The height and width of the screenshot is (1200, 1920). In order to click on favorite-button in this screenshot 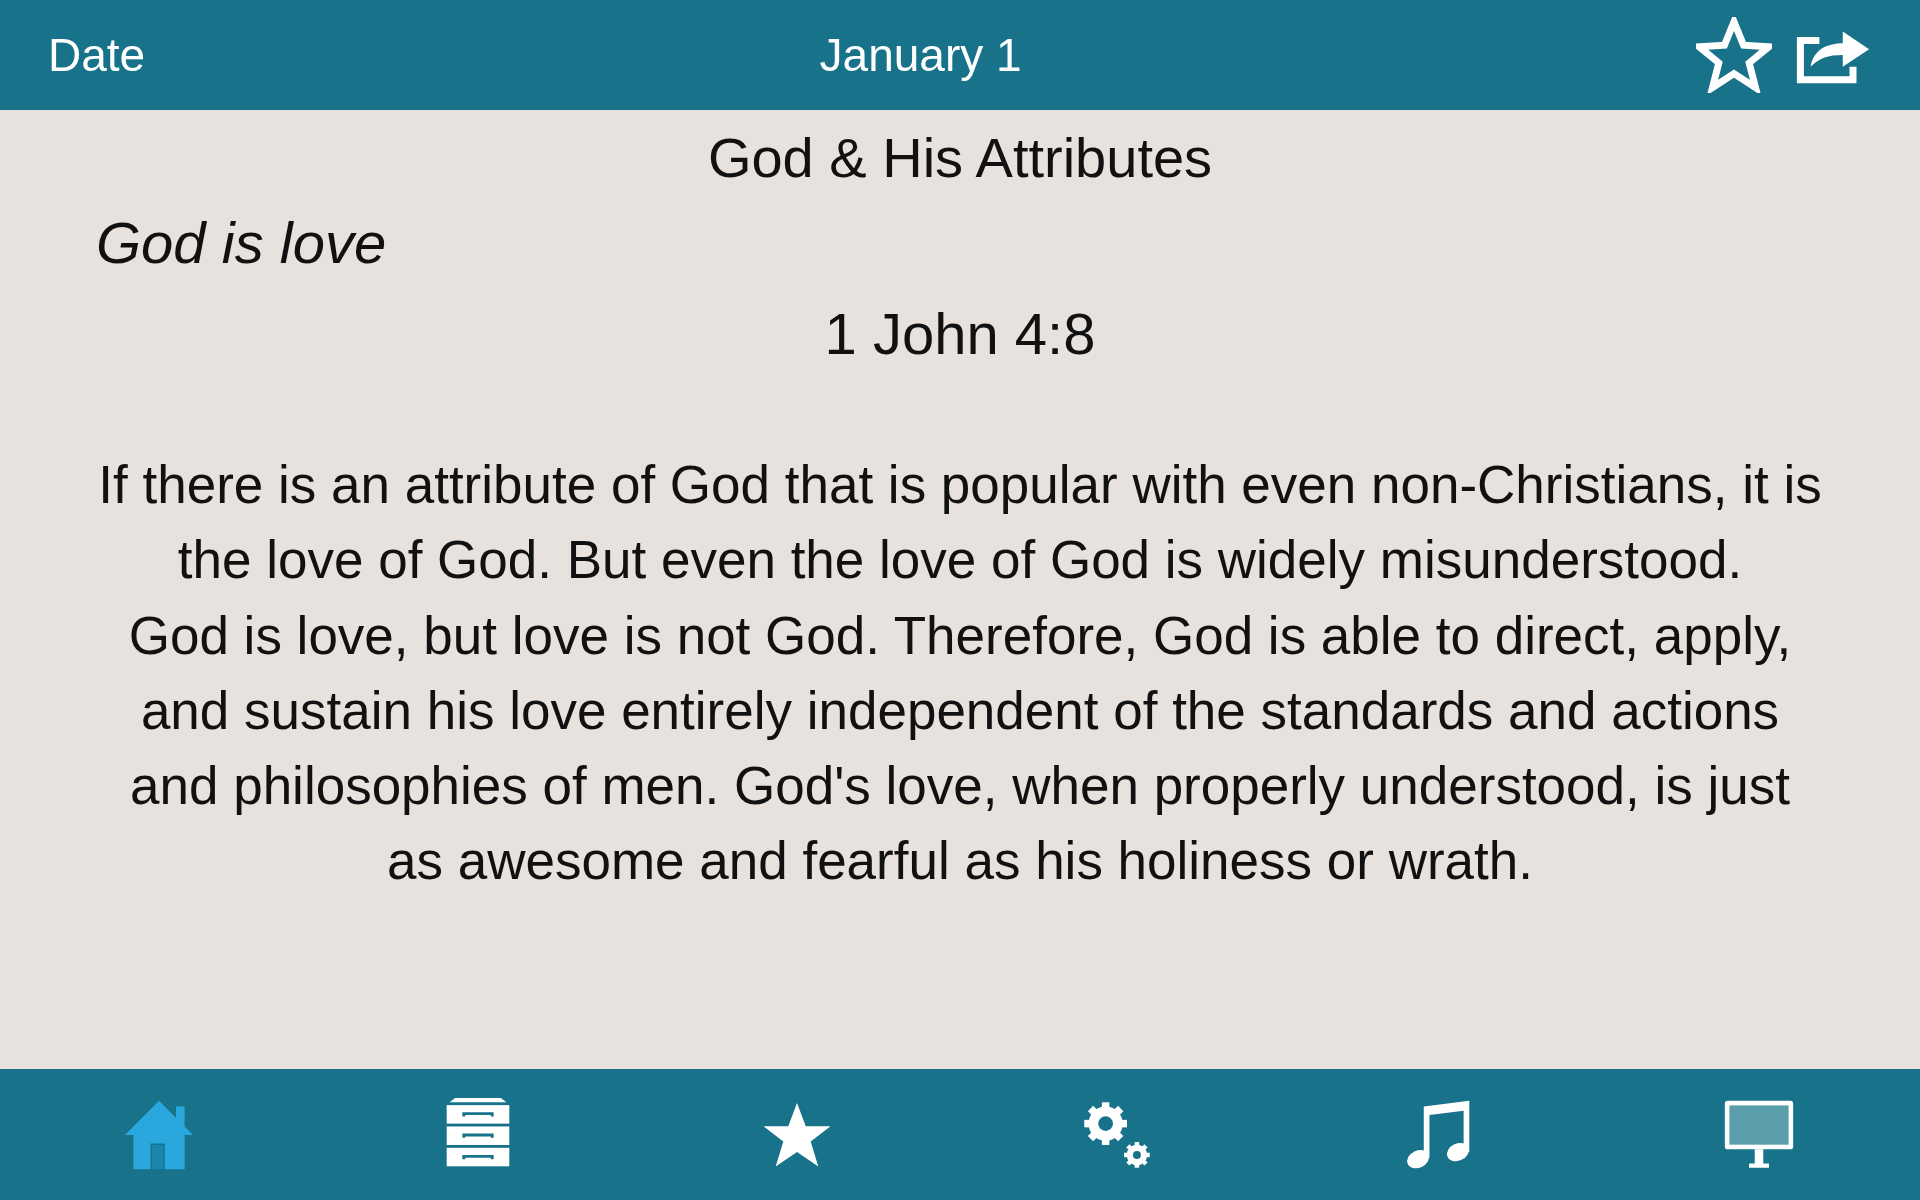, I will do `click(1734, 55)`.